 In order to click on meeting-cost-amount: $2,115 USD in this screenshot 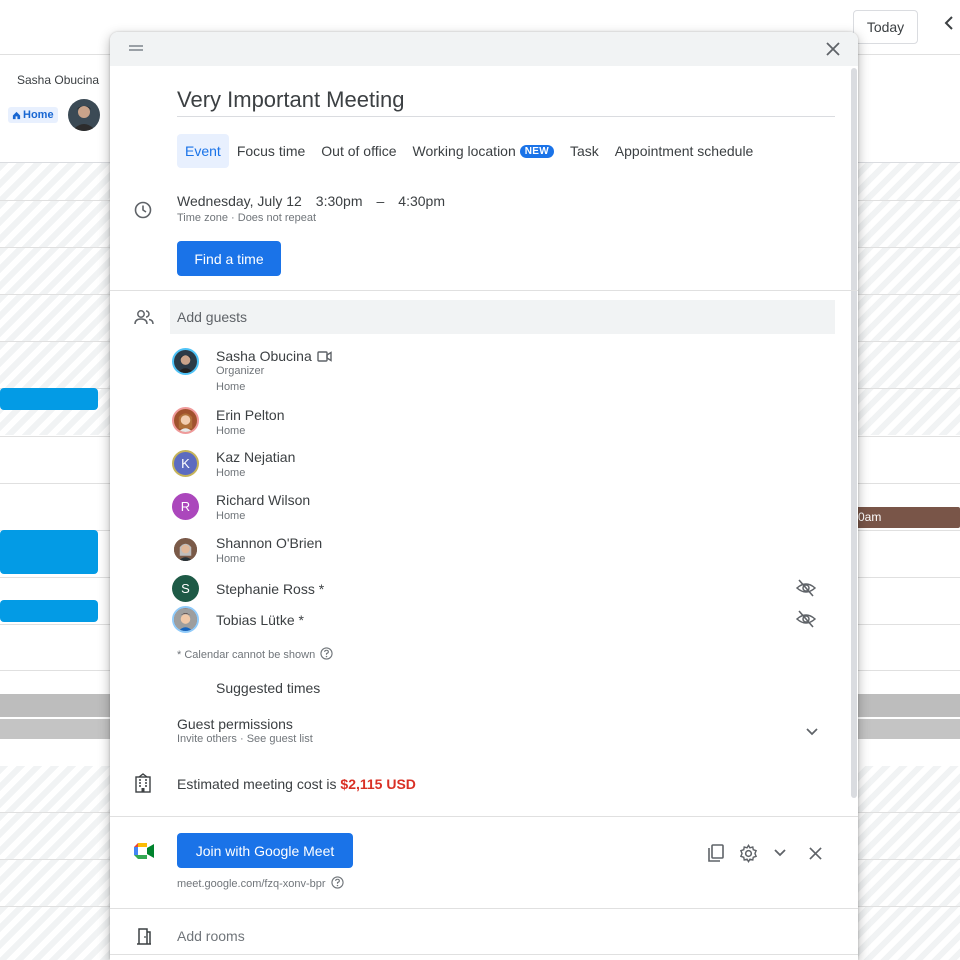, I will do `click(378, 784)`.